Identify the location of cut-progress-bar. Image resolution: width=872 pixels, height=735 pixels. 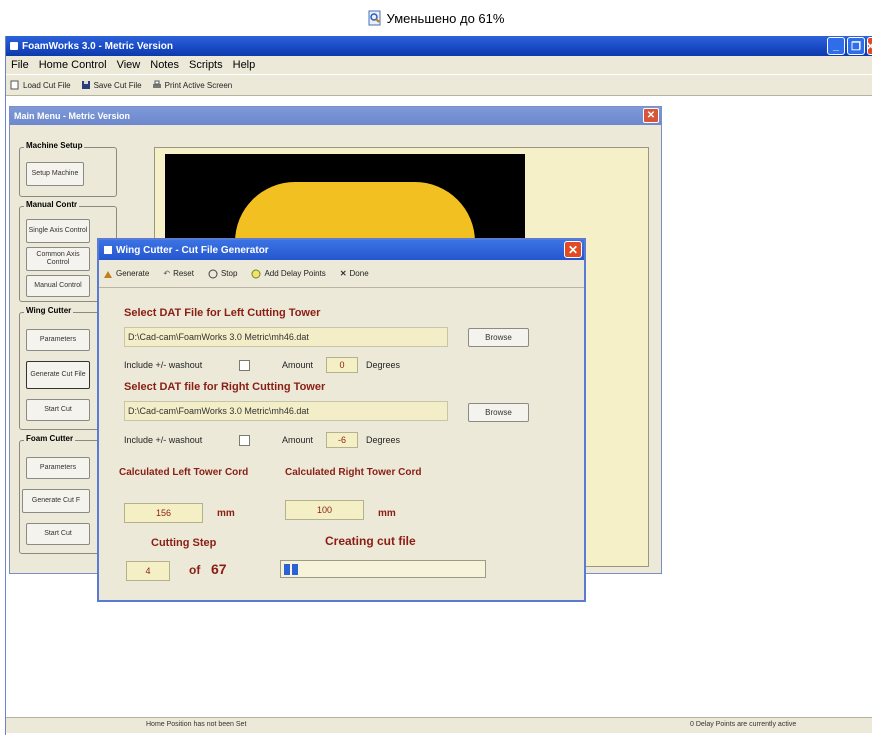
(383, 569).